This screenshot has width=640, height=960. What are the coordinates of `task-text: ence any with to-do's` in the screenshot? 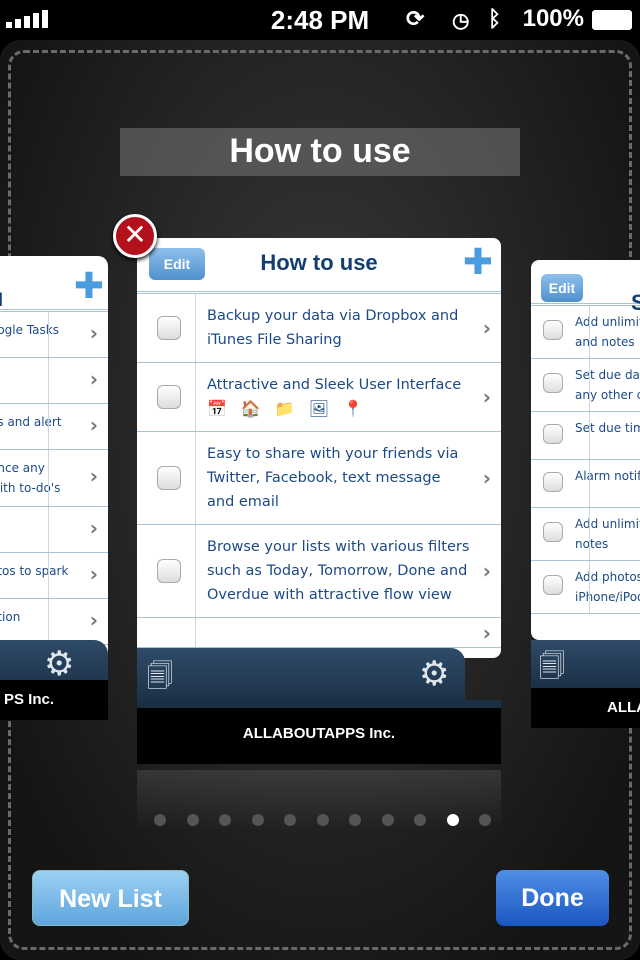 It's located at (30, 478).